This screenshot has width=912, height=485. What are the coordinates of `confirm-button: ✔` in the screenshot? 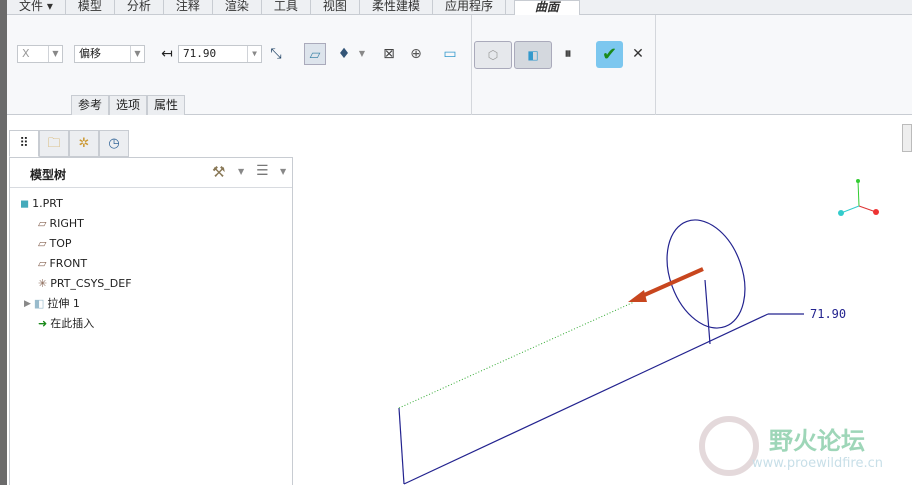 It's located at (609, 54).